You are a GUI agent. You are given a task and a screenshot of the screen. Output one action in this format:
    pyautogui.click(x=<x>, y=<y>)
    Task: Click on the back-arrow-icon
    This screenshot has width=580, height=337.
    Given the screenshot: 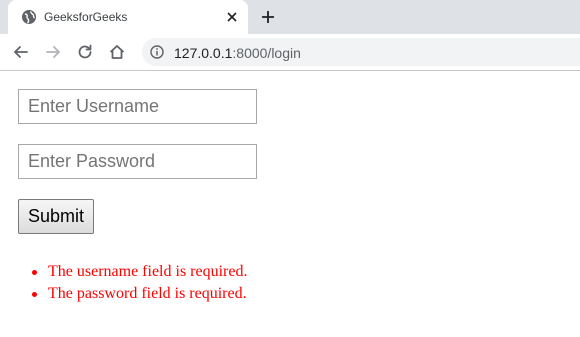 What is the action you would take?
    pyautogui.click(x=21, y=52)
    